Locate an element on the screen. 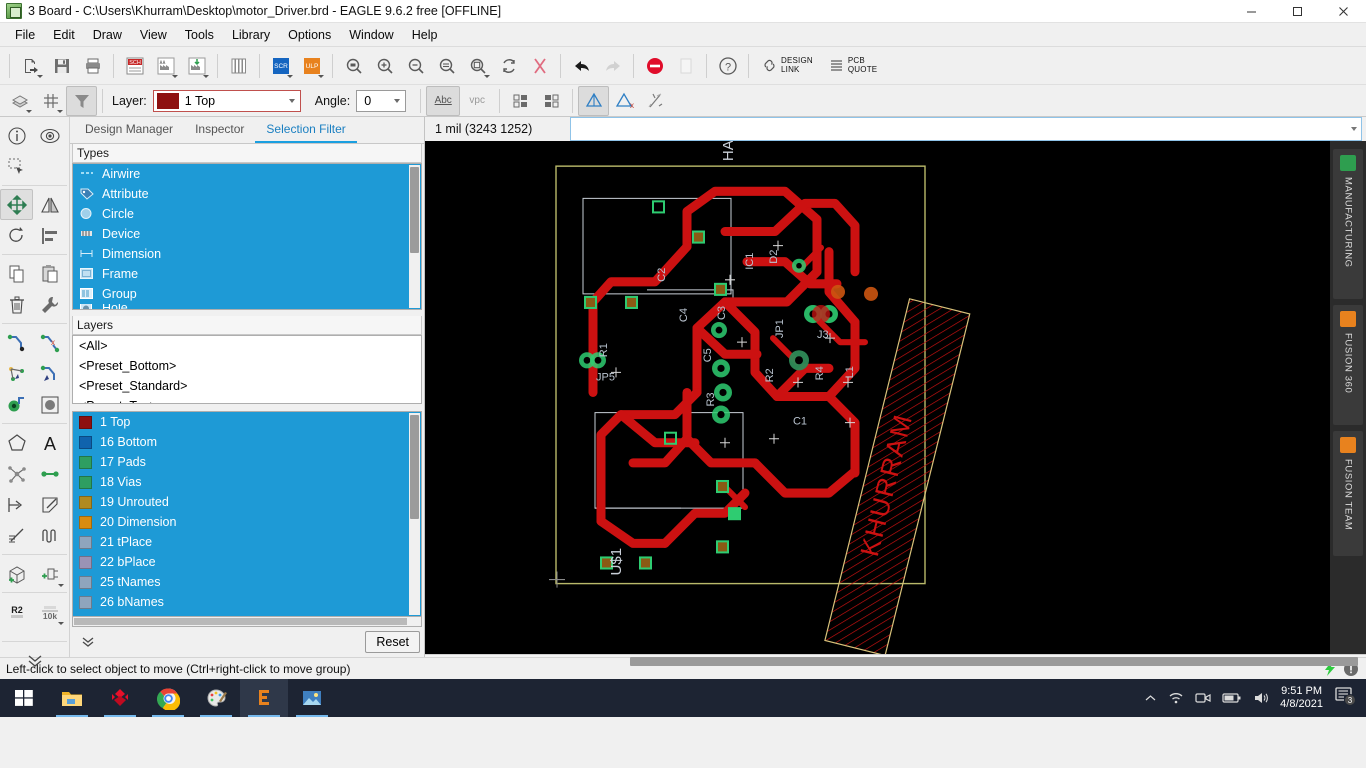 The image size is (1366, 768). list-item: Hole is located at coordinates (247, 306).